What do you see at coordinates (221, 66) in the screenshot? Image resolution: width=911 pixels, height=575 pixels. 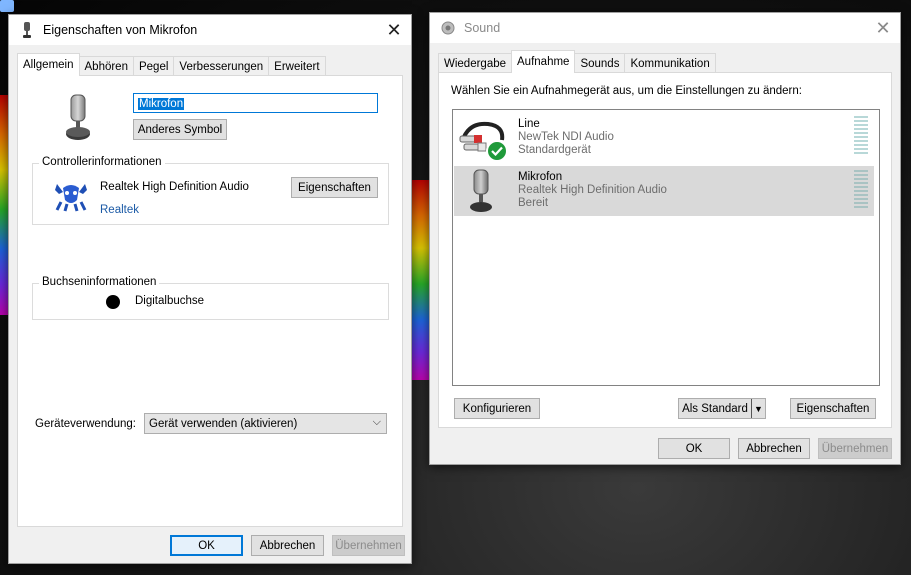 I see `tab-verbesserungen: Verbesserungen` at bounding box center [221, 66].